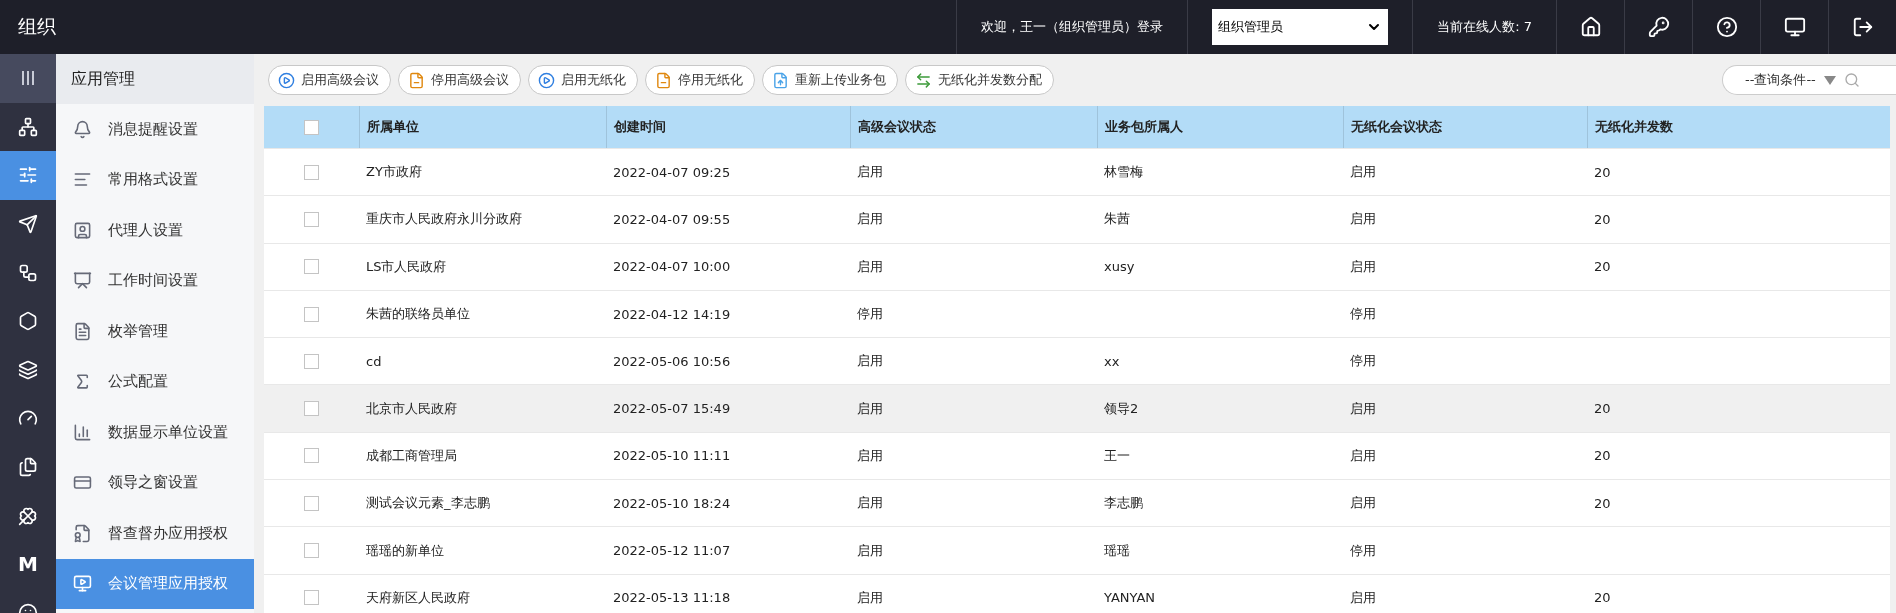  What do you see at coordinates (155, 230) in the screenshot?
I see `sidebar-item: 代理人设置` at bounding box center [155, 230].